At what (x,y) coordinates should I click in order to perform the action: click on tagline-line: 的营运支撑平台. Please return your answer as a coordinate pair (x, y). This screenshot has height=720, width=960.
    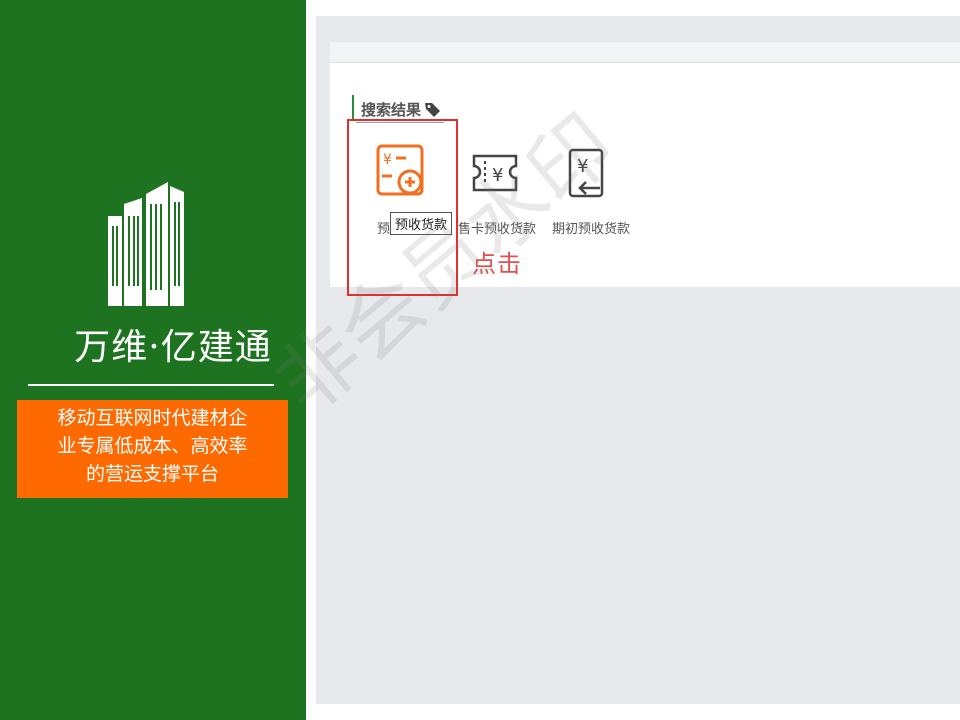
    Looking at the image, I should click on (152, 474).